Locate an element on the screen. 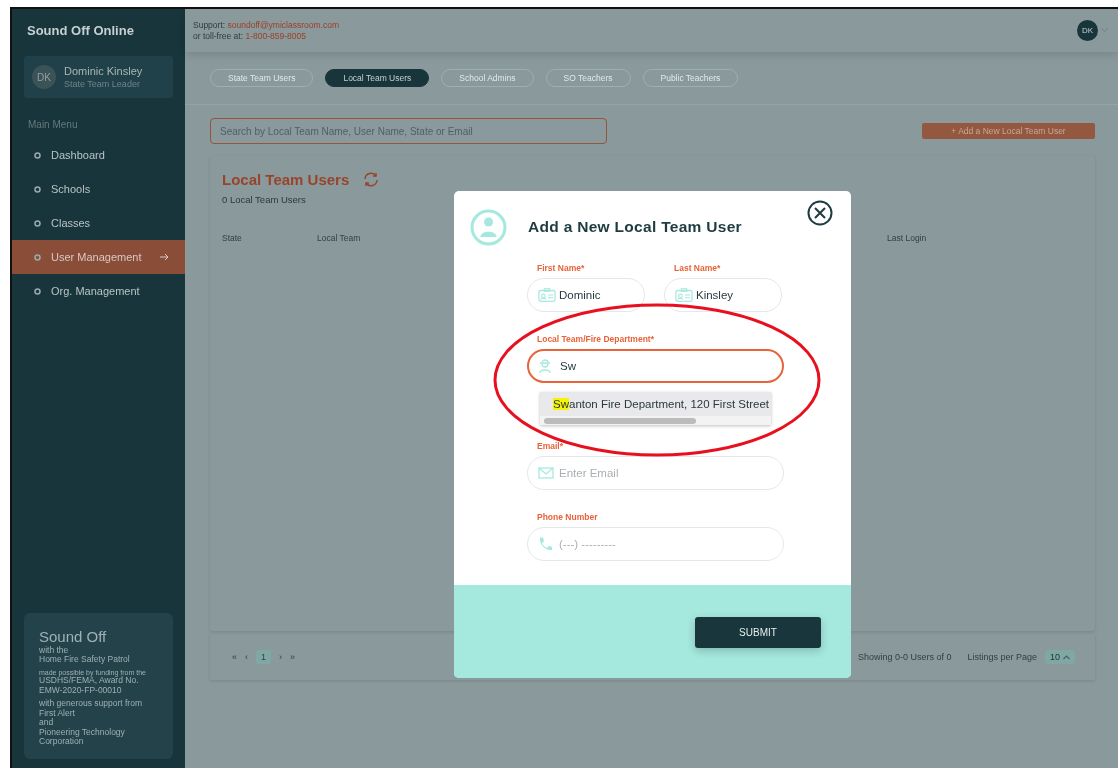 This screenshot has width=1118, height=768. menu-item: Schools is located at coordinates (98, 189).